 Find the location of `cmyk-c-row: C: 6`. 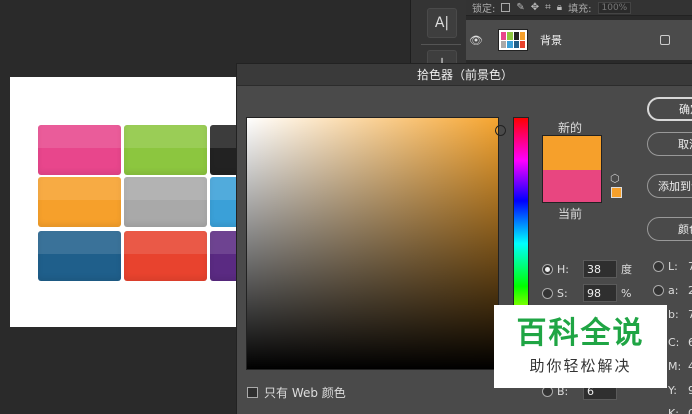

cmyk-c-row: C: 6 is located at coordinates (680, 342).